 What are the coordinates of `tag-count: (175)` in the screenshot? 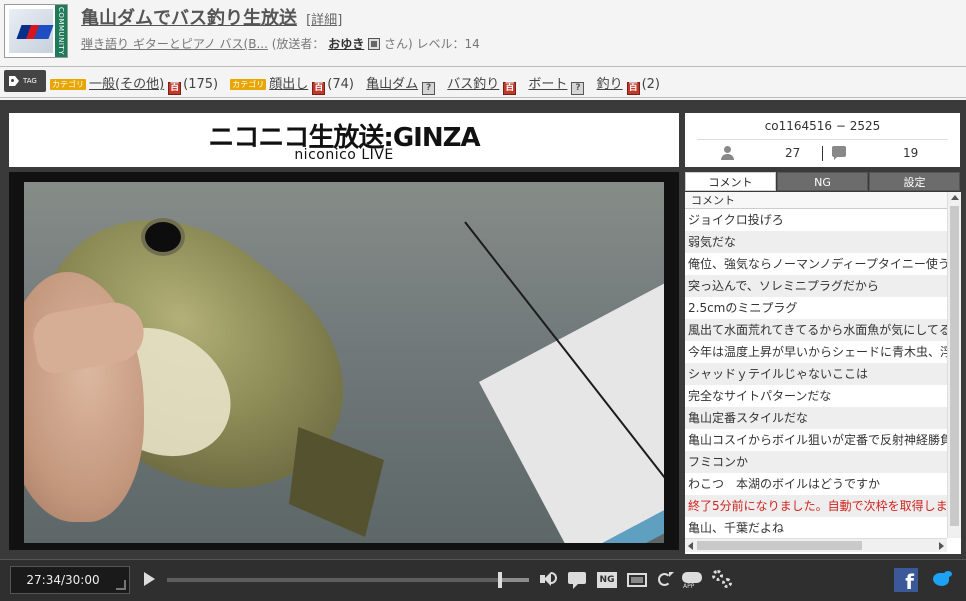 It's located at (201, 84).